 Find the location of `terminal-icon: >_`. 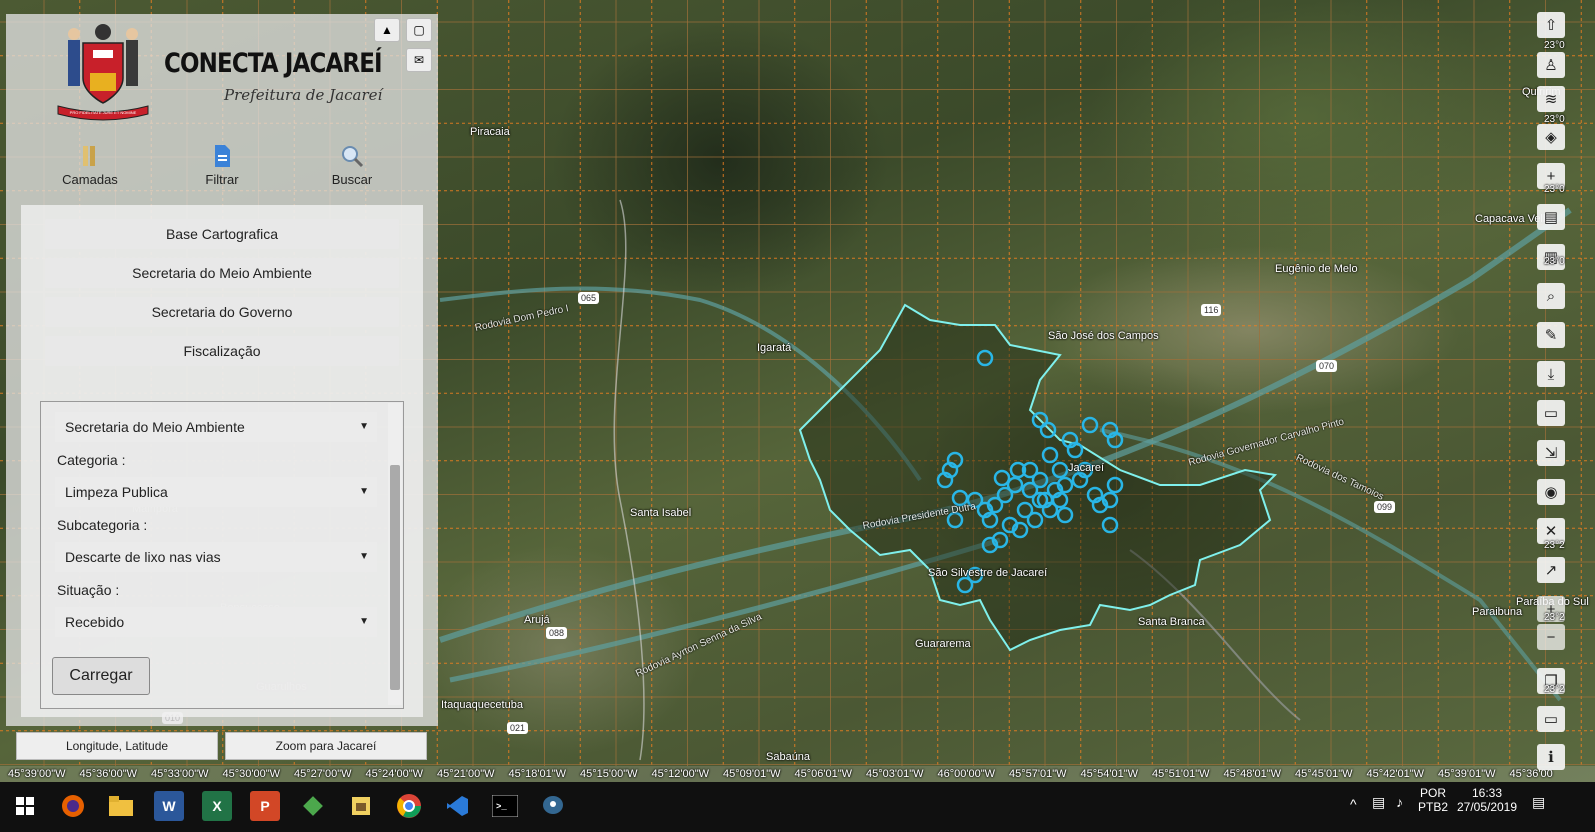

terminal-icon: >_ is located at coordinates (505, 806).